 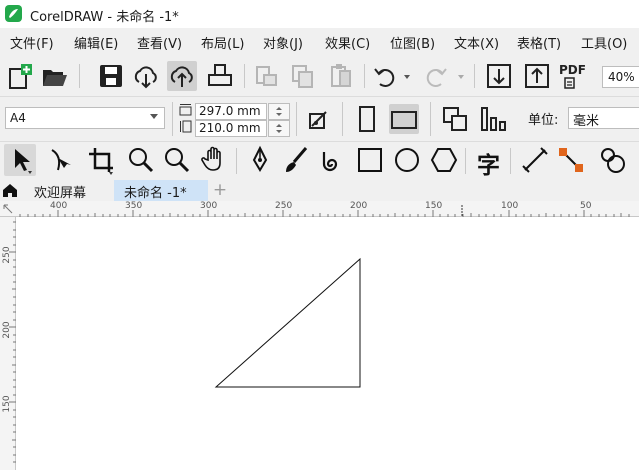 I want to click on units-label: 单位:, so click(x=543, y=120).